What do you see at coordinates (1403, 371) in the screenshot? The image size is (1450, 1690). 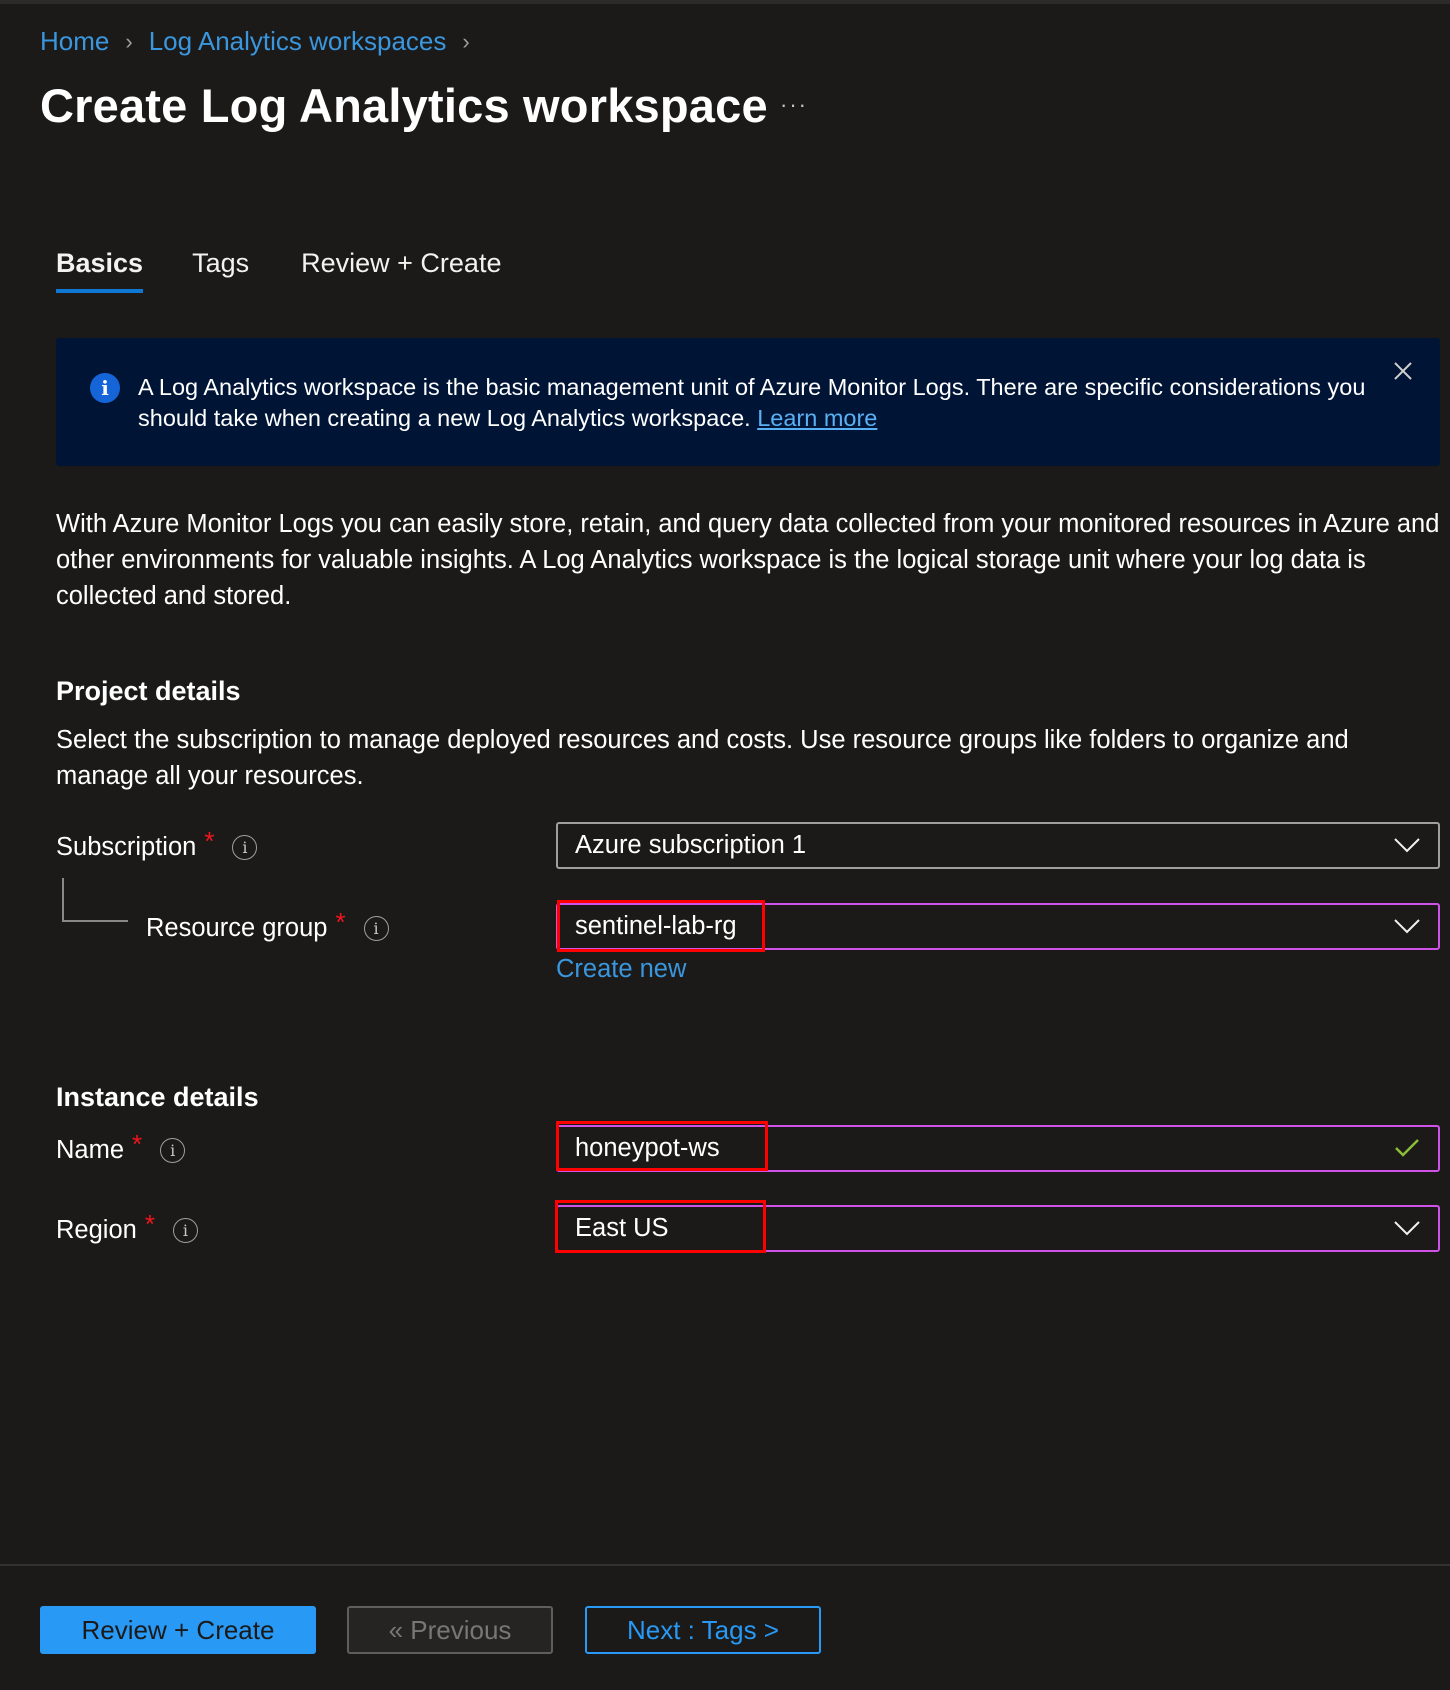 I see `close-icon` at bounding box center [1403, 371].